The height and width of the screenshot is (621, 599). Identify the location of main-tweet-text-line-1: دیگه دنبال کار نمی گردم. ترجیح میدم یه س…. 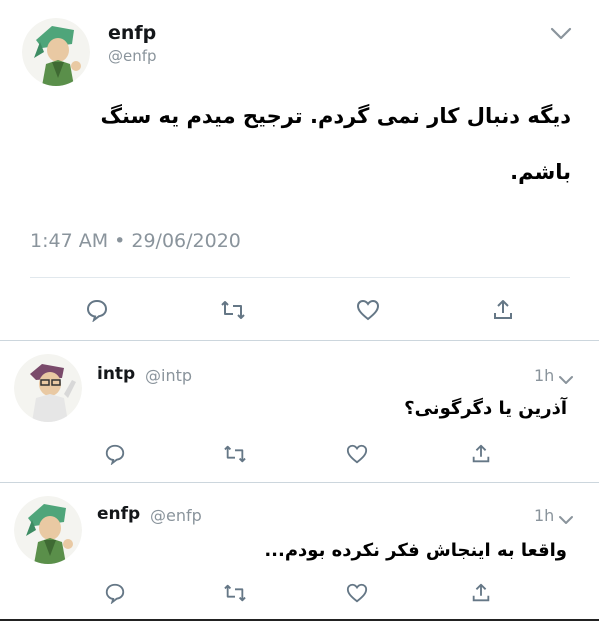
(336, 116).